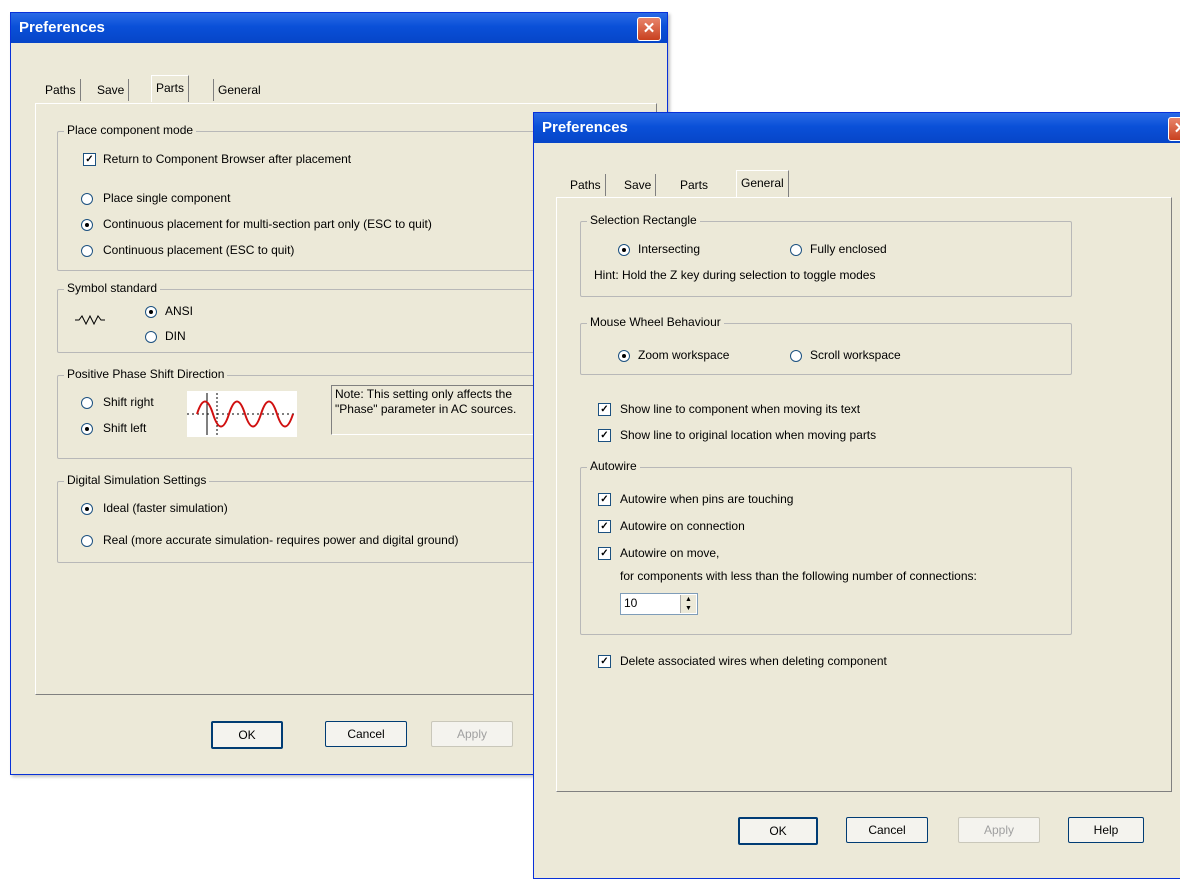 This screenshot has width=1180, height=879. What do you see at coordinates (1106, 830) in the screenshot?
I see `help-button: Help` at bounding box center [1106, 830].